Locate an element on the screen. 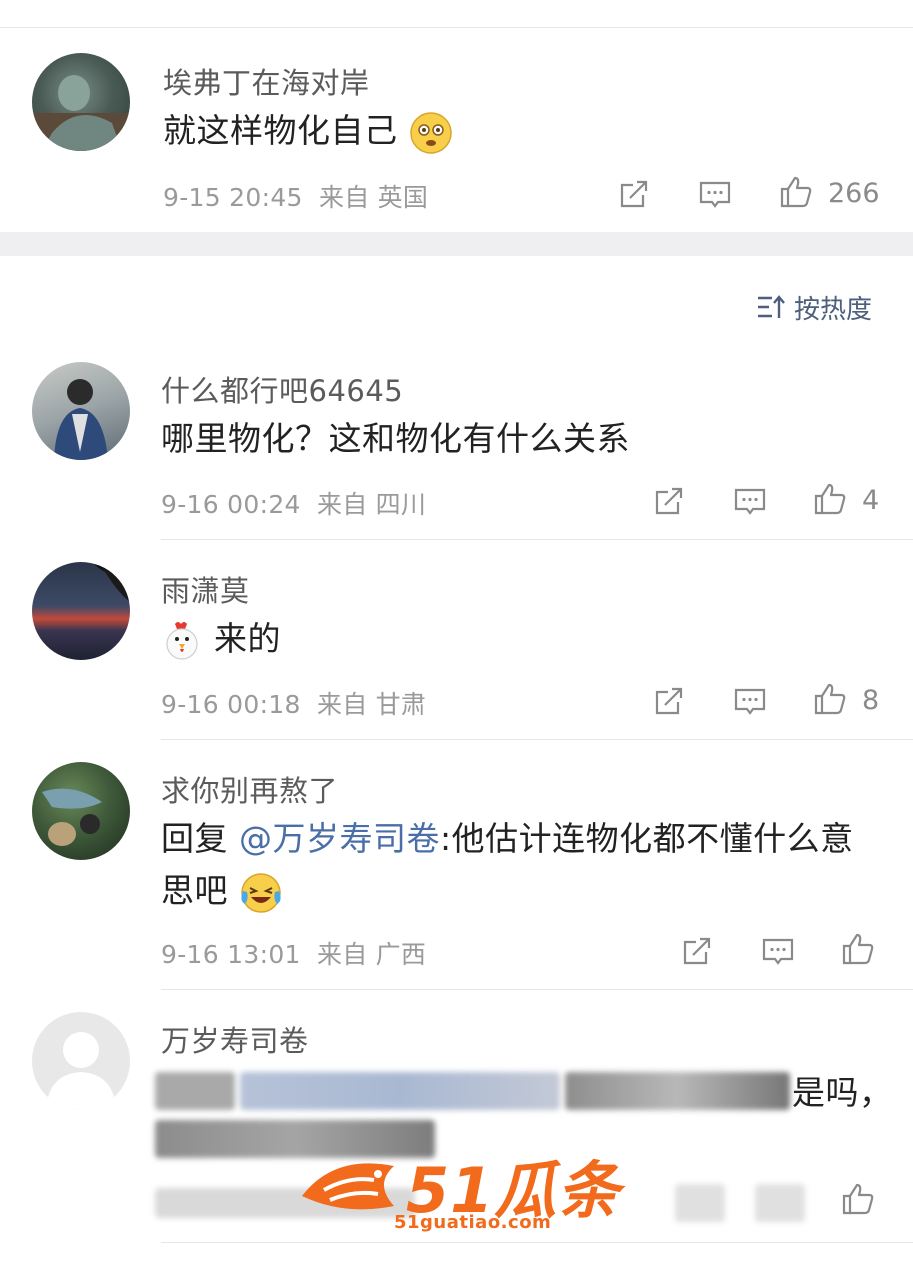 Image resolution: width=913 pixels, height=1280 pixels. section-divider is located at coordinates (456, 244).